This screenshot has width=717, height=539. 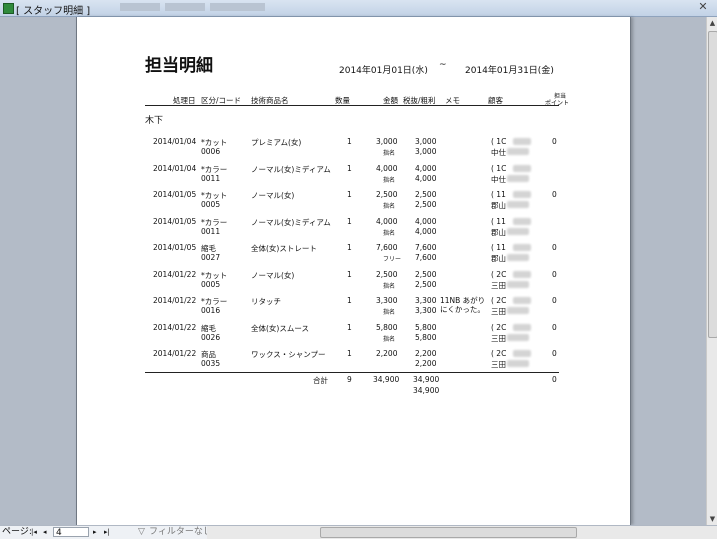 What do you see at coordinates (352, 105) in the screenshot?
I see `header-rule` at bounding box center [352, 105].